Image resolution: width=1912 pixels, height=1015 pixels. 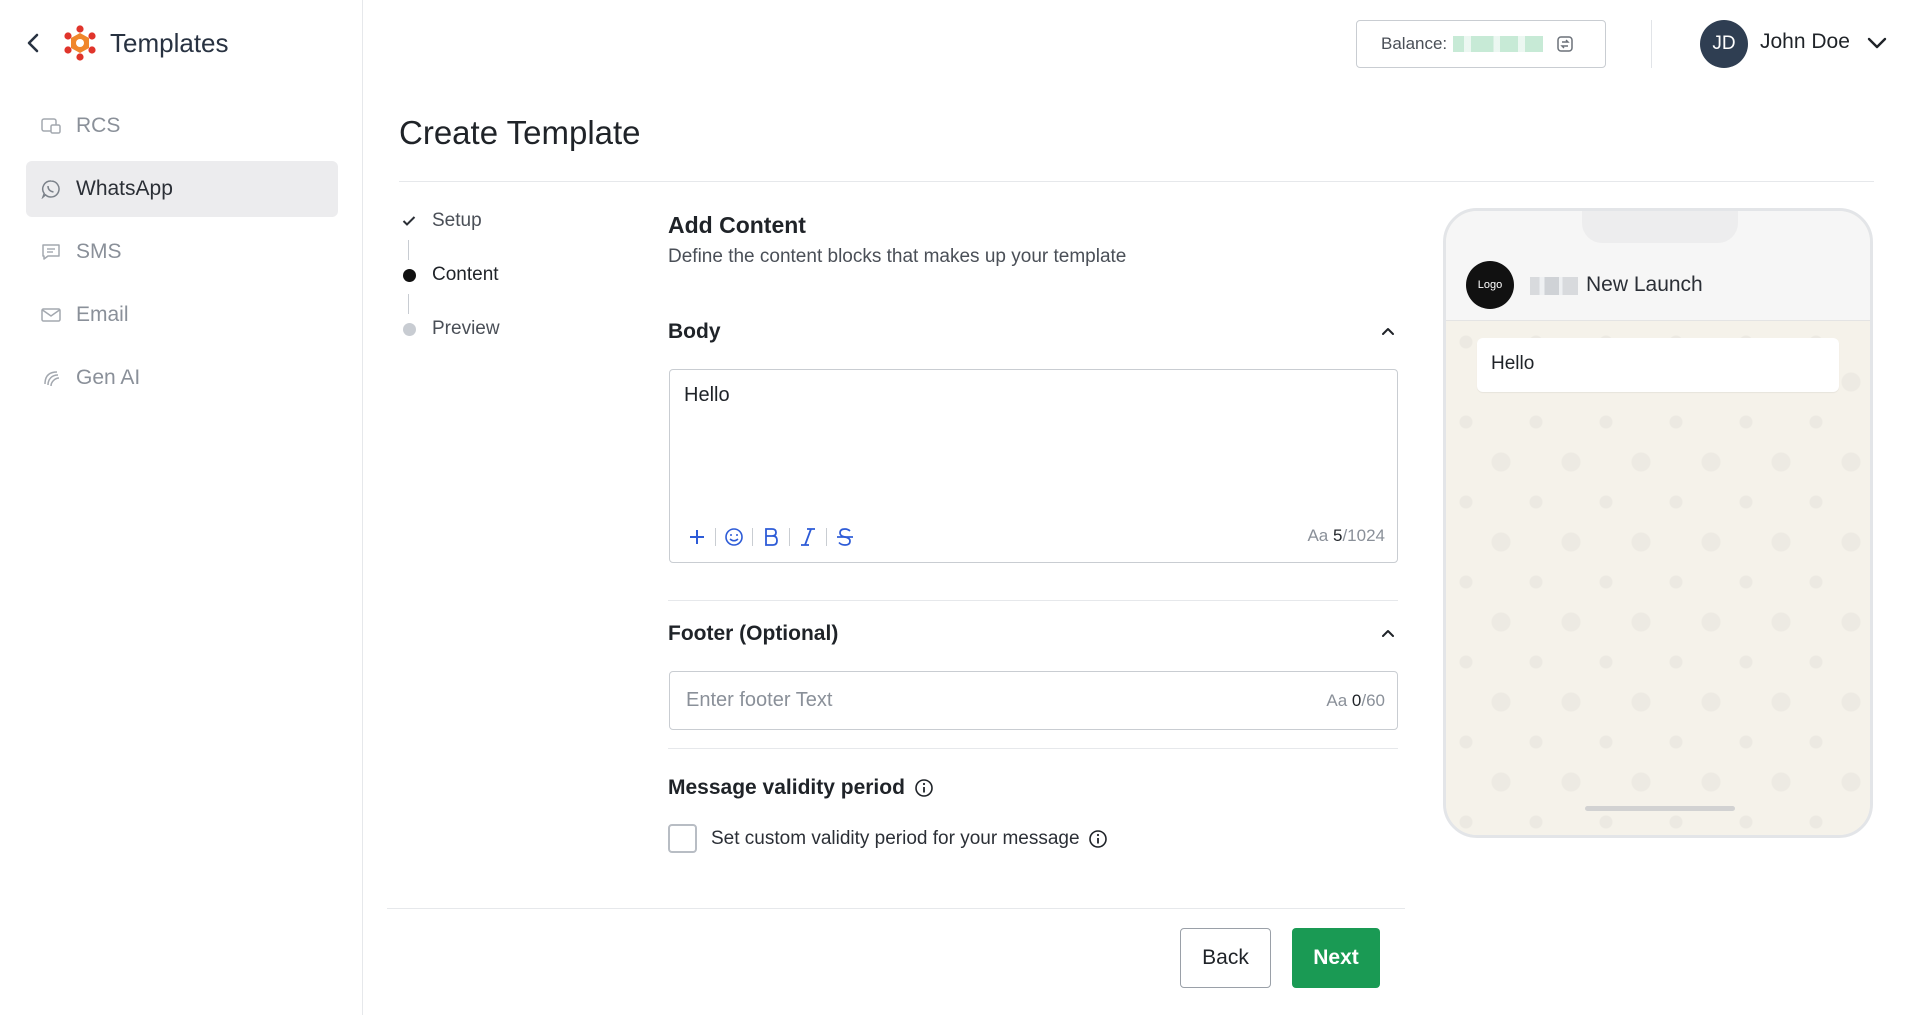 I want to click on footer-char-counter: Aa 0/60, so click(x=1355, y=700).